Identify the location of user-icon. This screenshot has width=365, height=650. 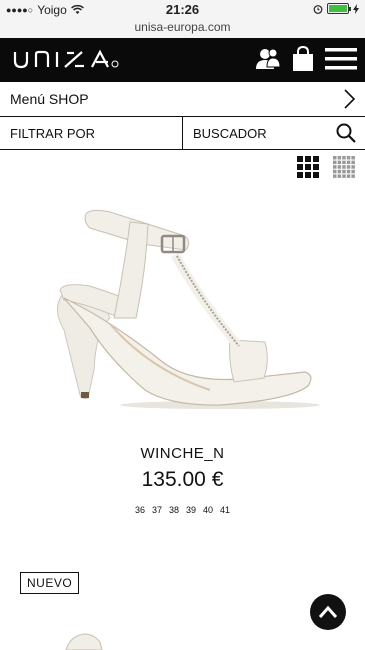
(268, 59).